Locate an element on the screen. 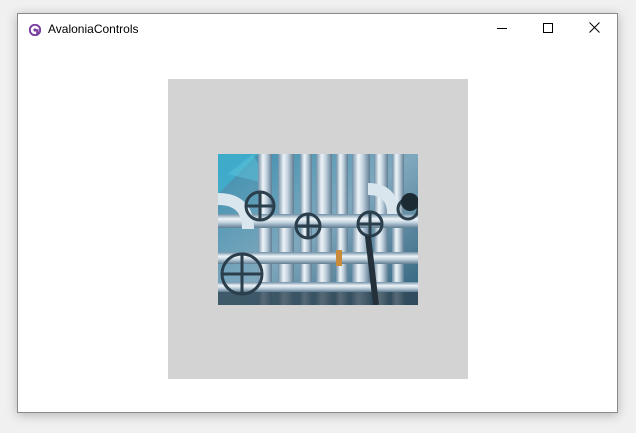 This screenshot has width=636, height=433. minimize-button is located at coordinates (502, 29).